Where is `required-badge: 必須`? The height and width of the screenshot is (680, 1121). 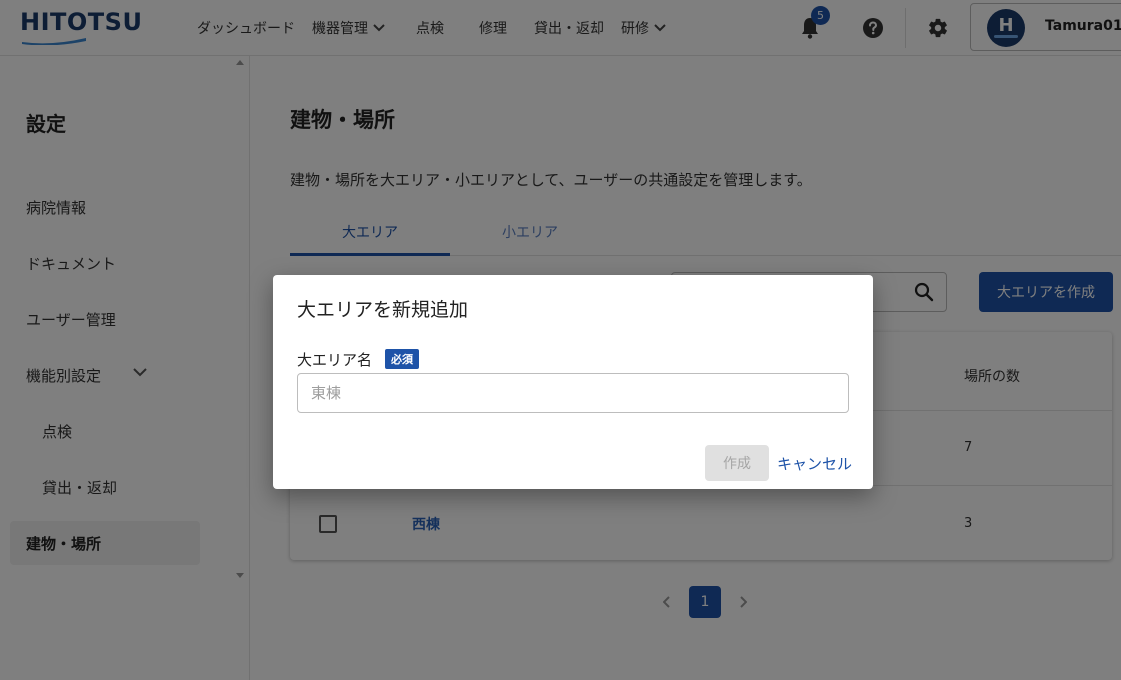
required-badge: 必須 is located at coordinates (402, 359).